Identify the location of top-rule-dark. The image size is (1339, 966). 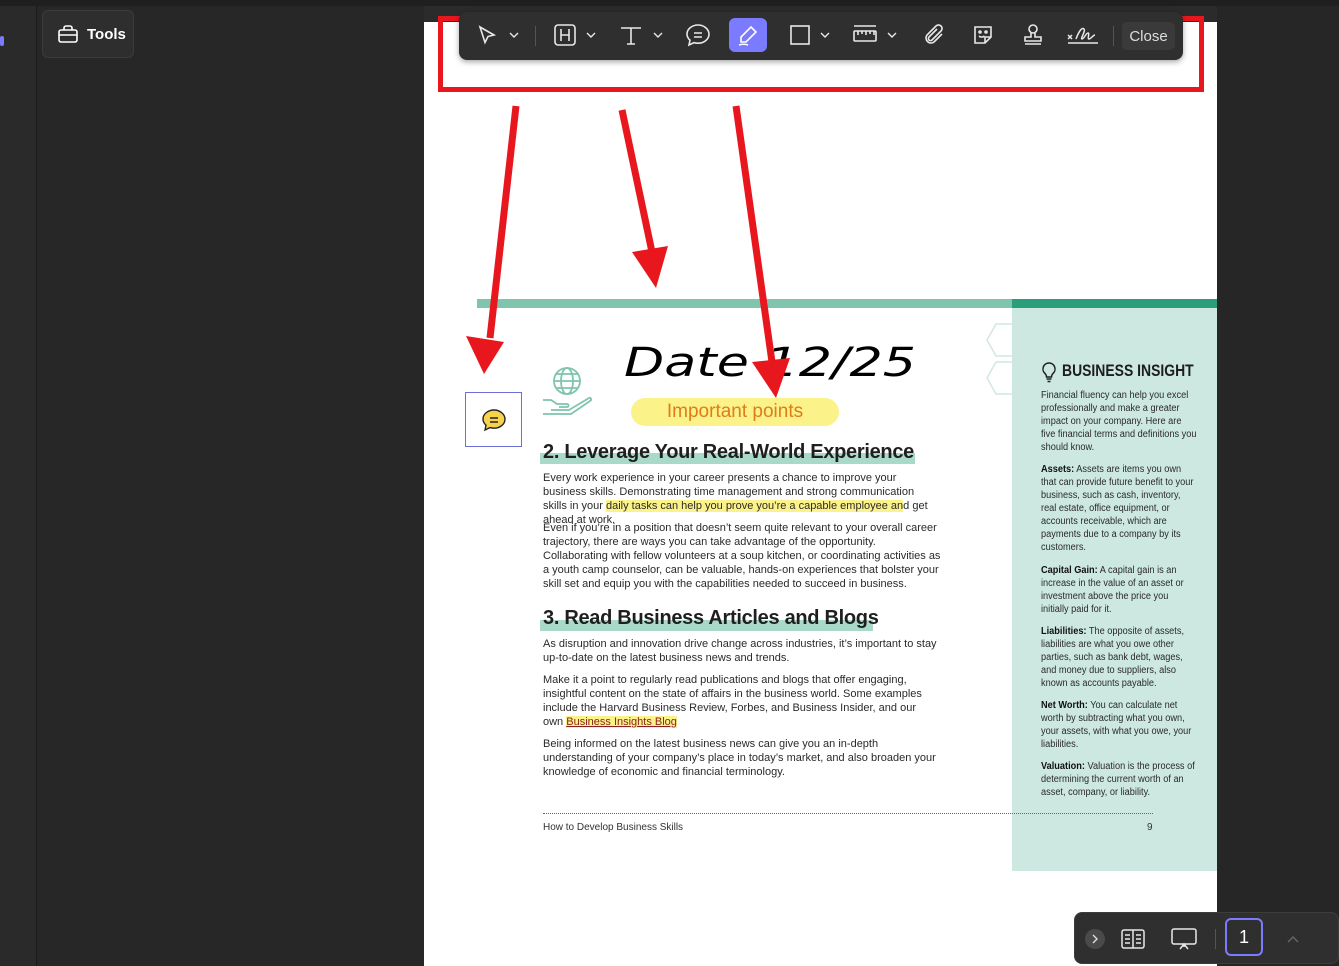
(1114, 303).